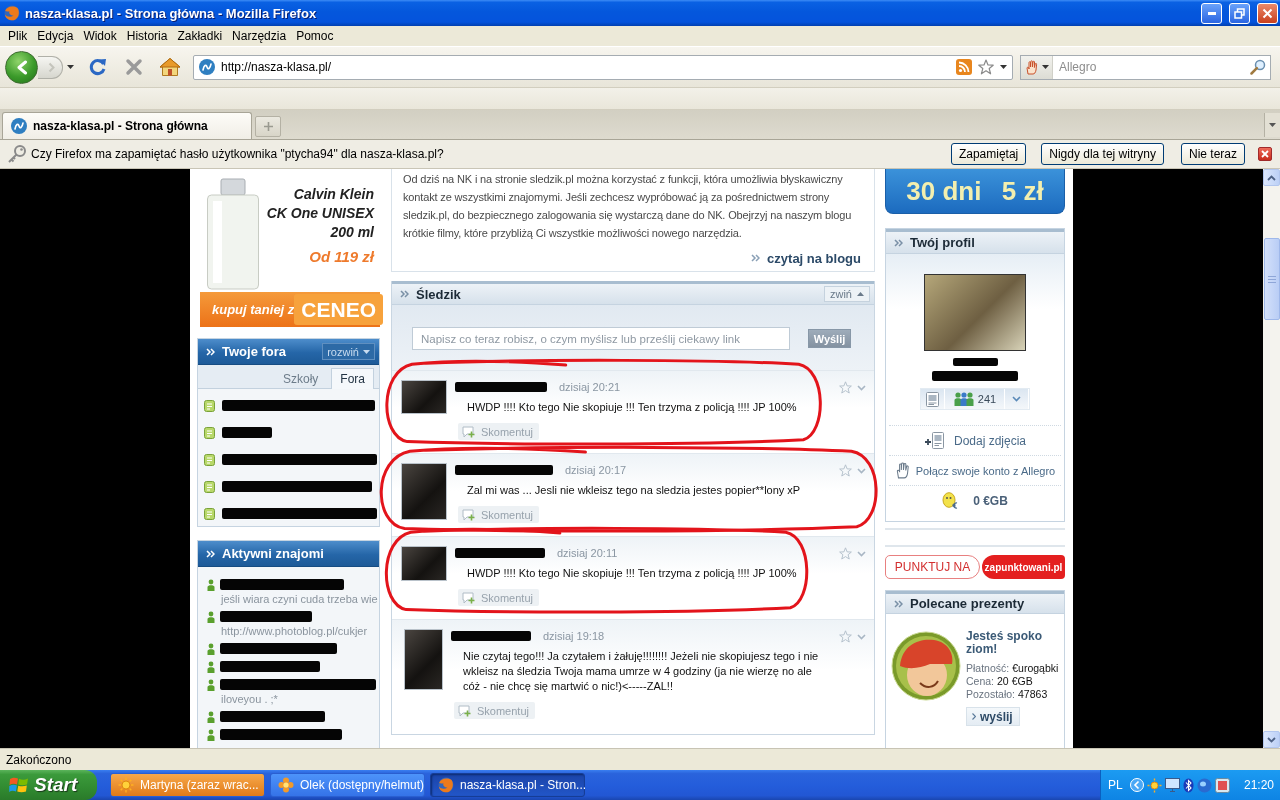 This screenshot has height=800, width=1280. I want to click on home-button, so click(170, 67).